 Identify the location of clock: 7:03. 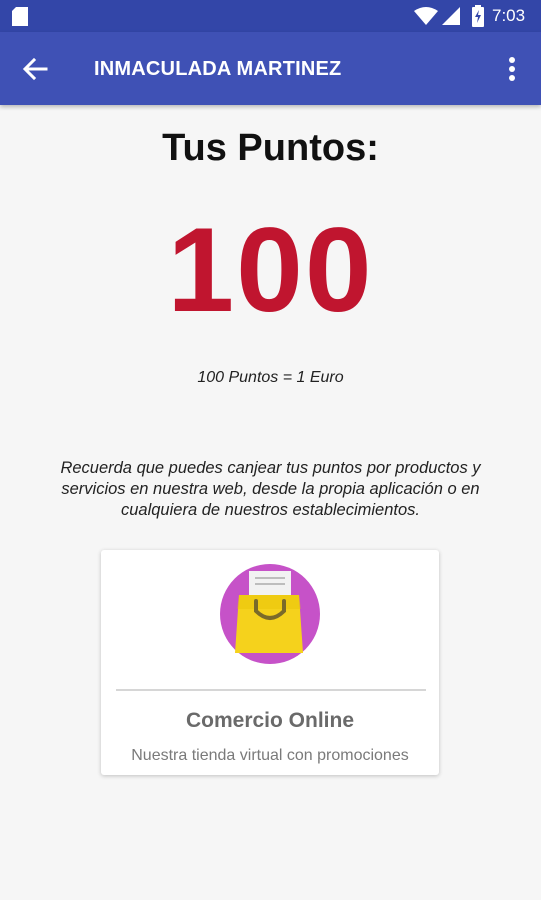
(509, 15).